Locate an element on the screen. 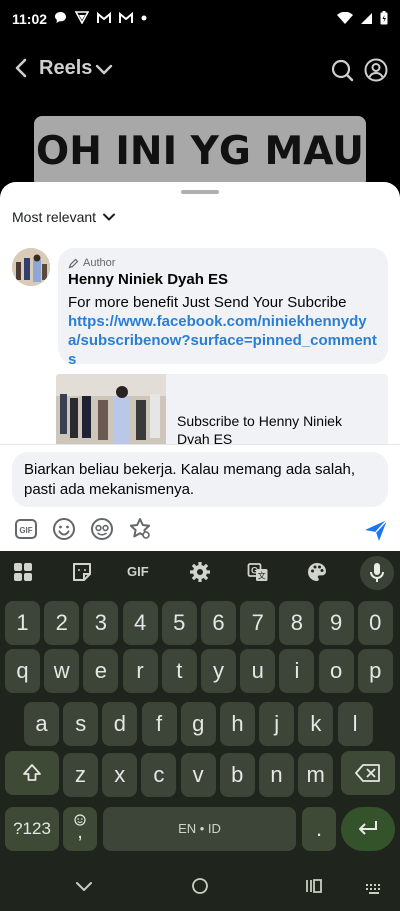 The width and height of the screenshot is (400, 911). shift-key is located at coordinates (32, 773).